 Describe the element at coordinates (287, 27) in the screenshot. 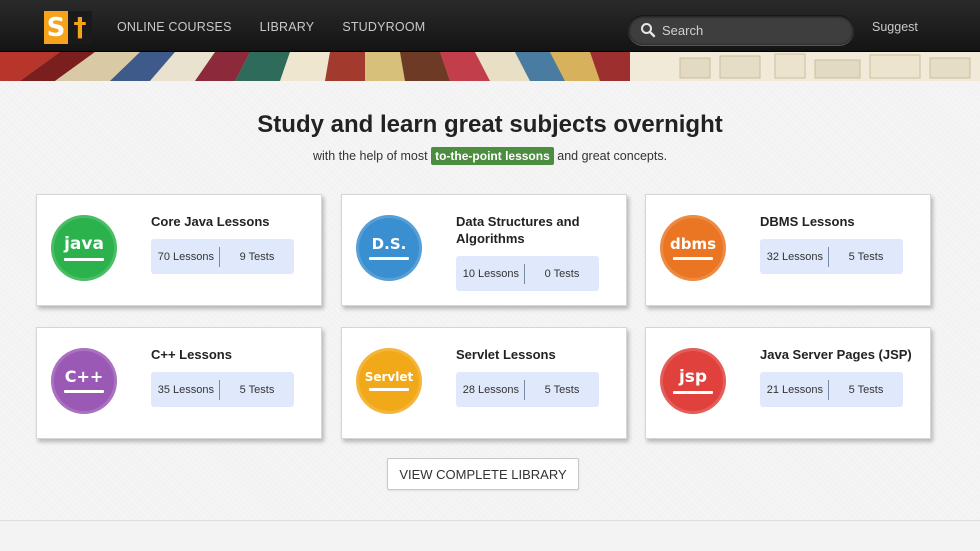

I see `nav-library: LIBRARY` at that location.